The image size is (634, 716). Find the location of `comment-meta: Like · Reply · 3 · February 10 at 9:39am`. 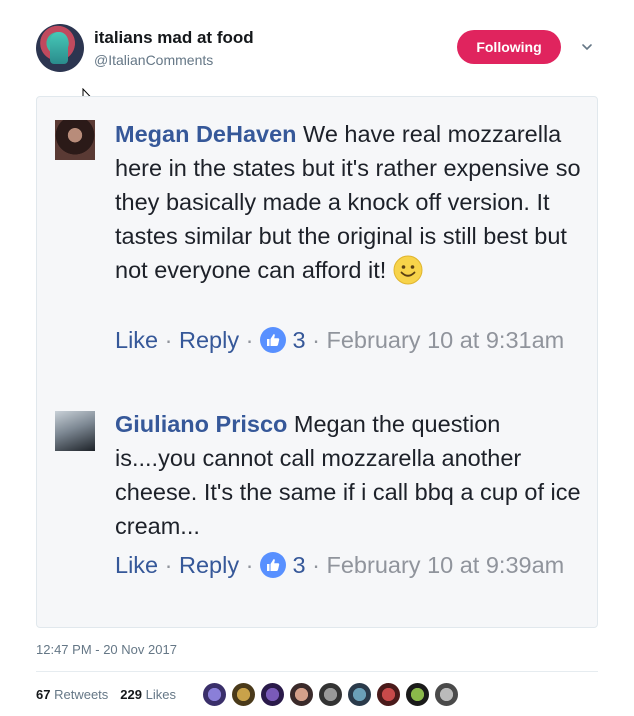

comment-meta: Like · Reply · 3 · February 10 at 9:39am is located at coordinates (340, 565).